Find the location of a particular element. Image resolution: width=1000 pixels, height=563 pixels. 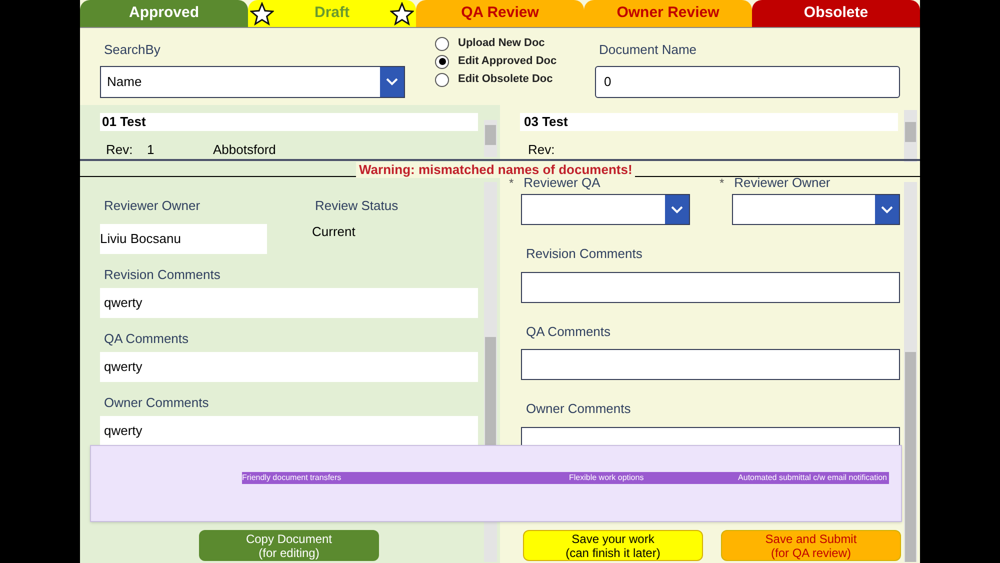

tab: Owner Review is located at coordinates (668, 14).